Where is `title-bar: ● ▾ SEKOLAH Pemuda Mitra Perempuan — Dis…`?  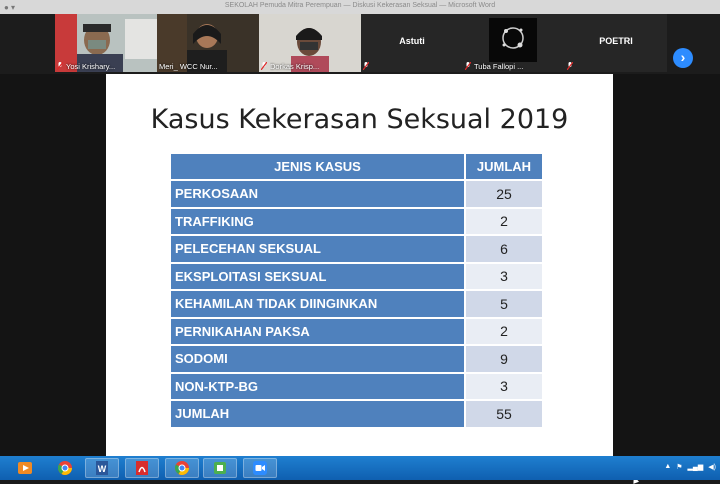 title-bar: ● ▾ SEKOLAH Pemuda Mitra Perempuan — Dis… is located at coordinates (360, 7).